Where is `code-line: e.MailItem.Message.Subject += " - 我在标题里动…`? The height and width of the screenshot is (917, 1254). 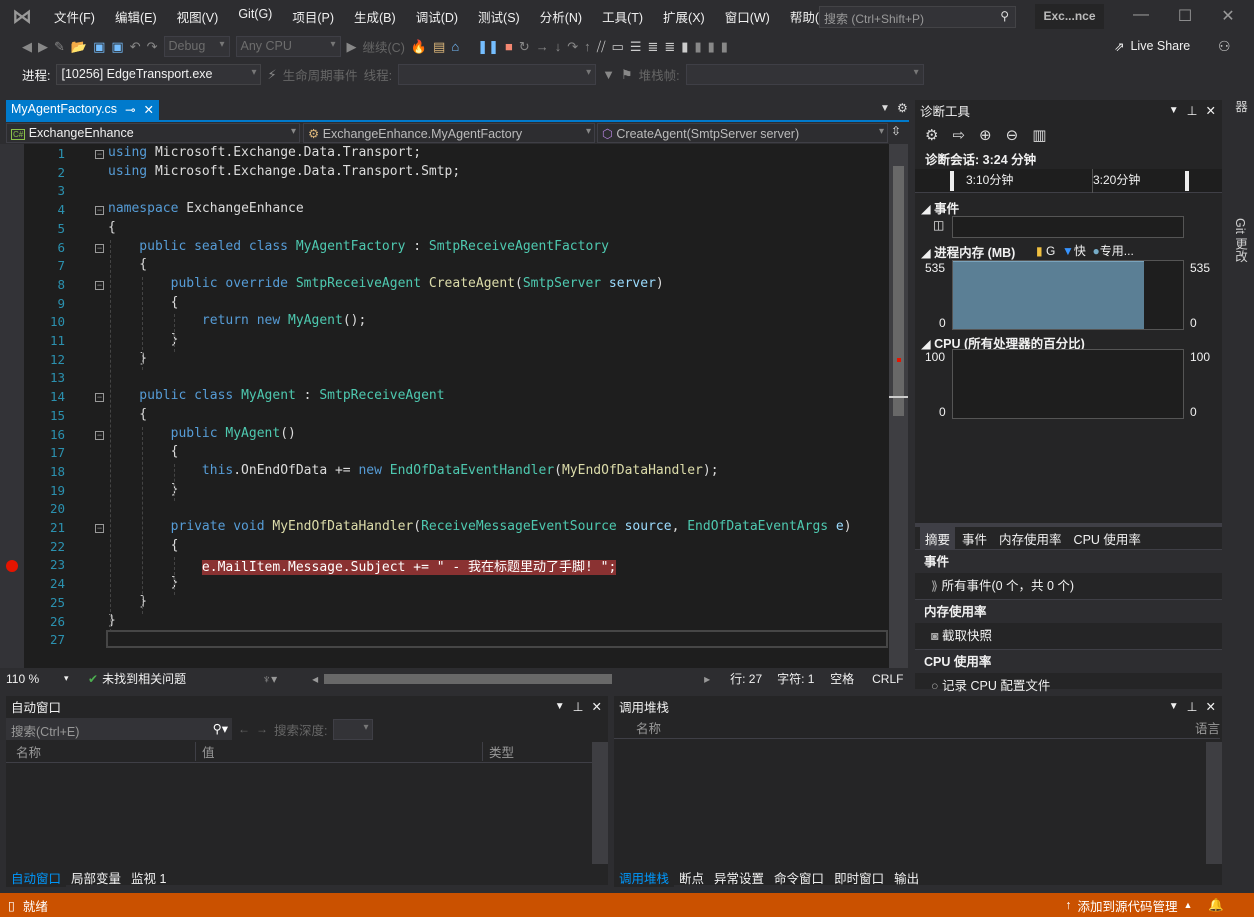
code-line: e.MailItem.Message.Subject += " - 我在标题里动… is located at coordinates (362, 566).